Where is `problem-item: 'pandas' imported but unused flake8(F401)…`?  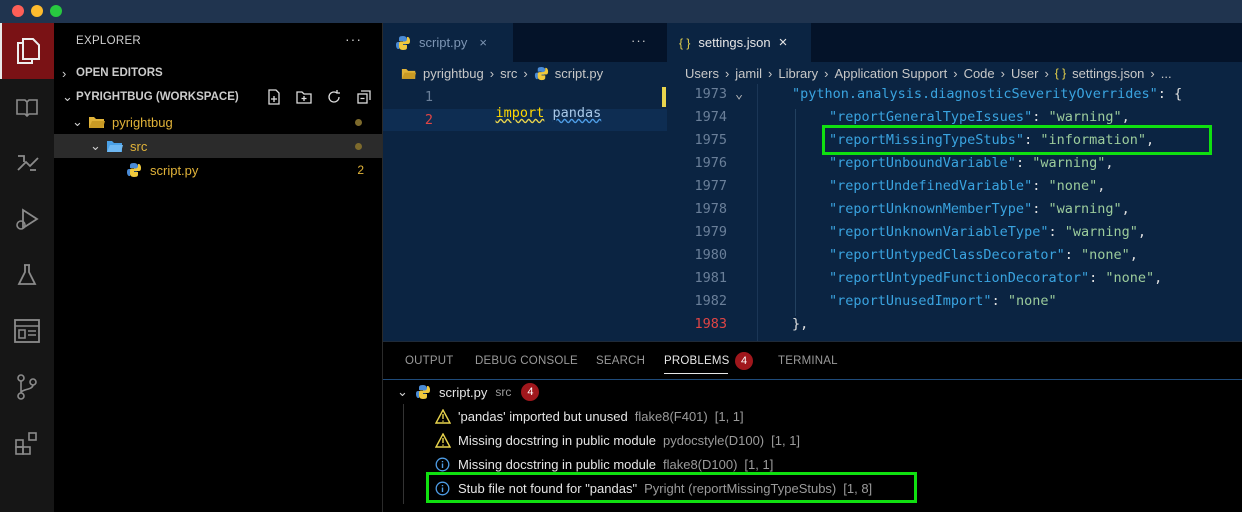
problem-item: 'pandas' imported but unused flake8(F401)… is located at coordinates (812, 416).